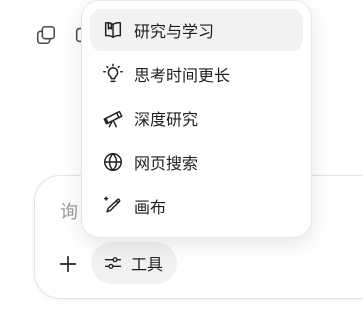 Image resolution: width=363 pixels, height=311 pixels. I want to click on menu-item-label: 研究与学习, so click(174, 31).